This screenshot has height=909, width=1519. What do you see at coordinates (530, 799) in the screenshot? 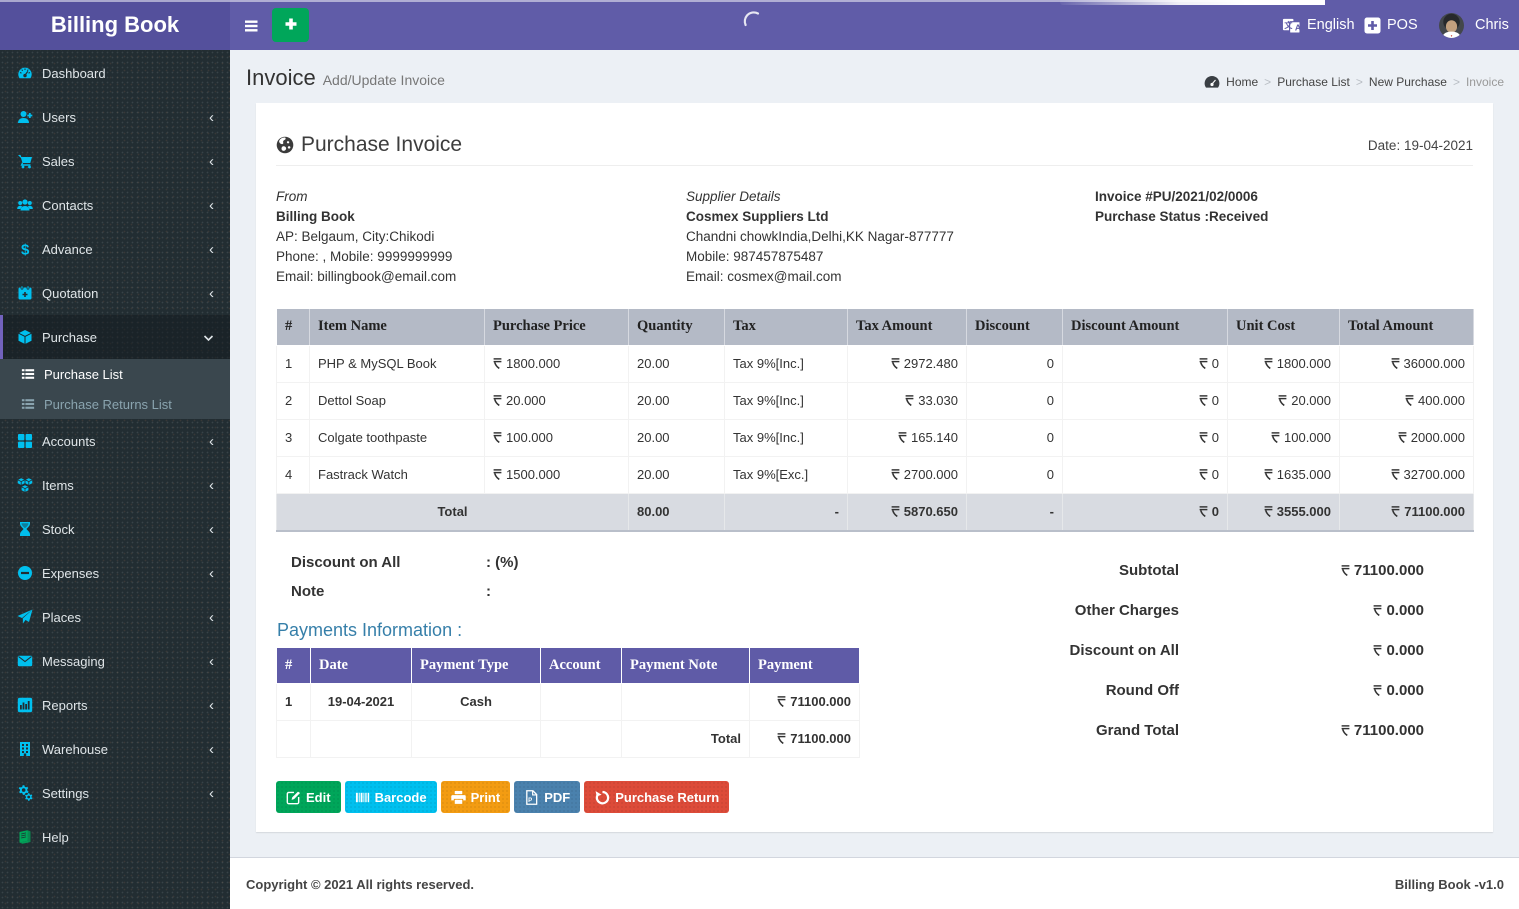
I see `svg-text: P` at bounding box center [530, 799].